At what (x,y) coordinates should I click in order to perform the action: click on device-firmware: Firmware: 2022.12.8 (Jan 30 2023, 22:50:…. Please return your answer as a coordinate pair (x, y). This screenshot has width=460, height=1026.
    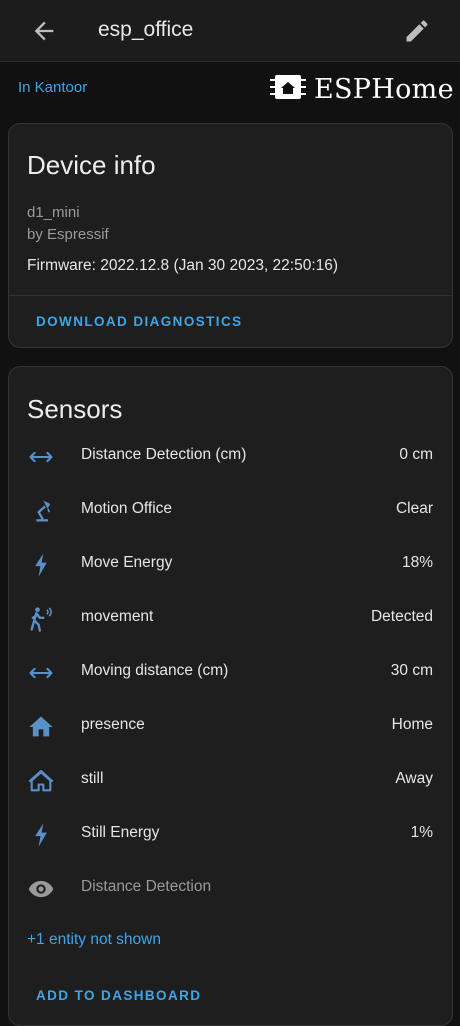
    Looking at the image, I should click on (183, 265).